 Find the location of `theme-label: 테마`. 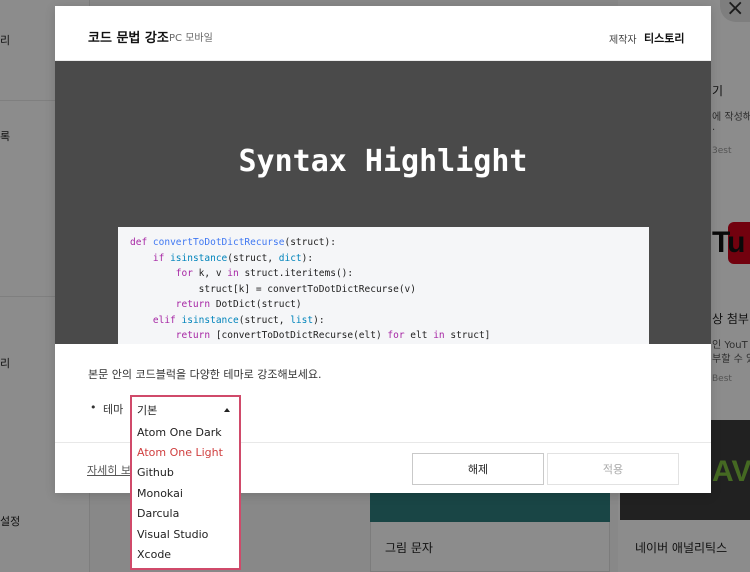

theme-label: 테마 is located at coordinates (113, 409).